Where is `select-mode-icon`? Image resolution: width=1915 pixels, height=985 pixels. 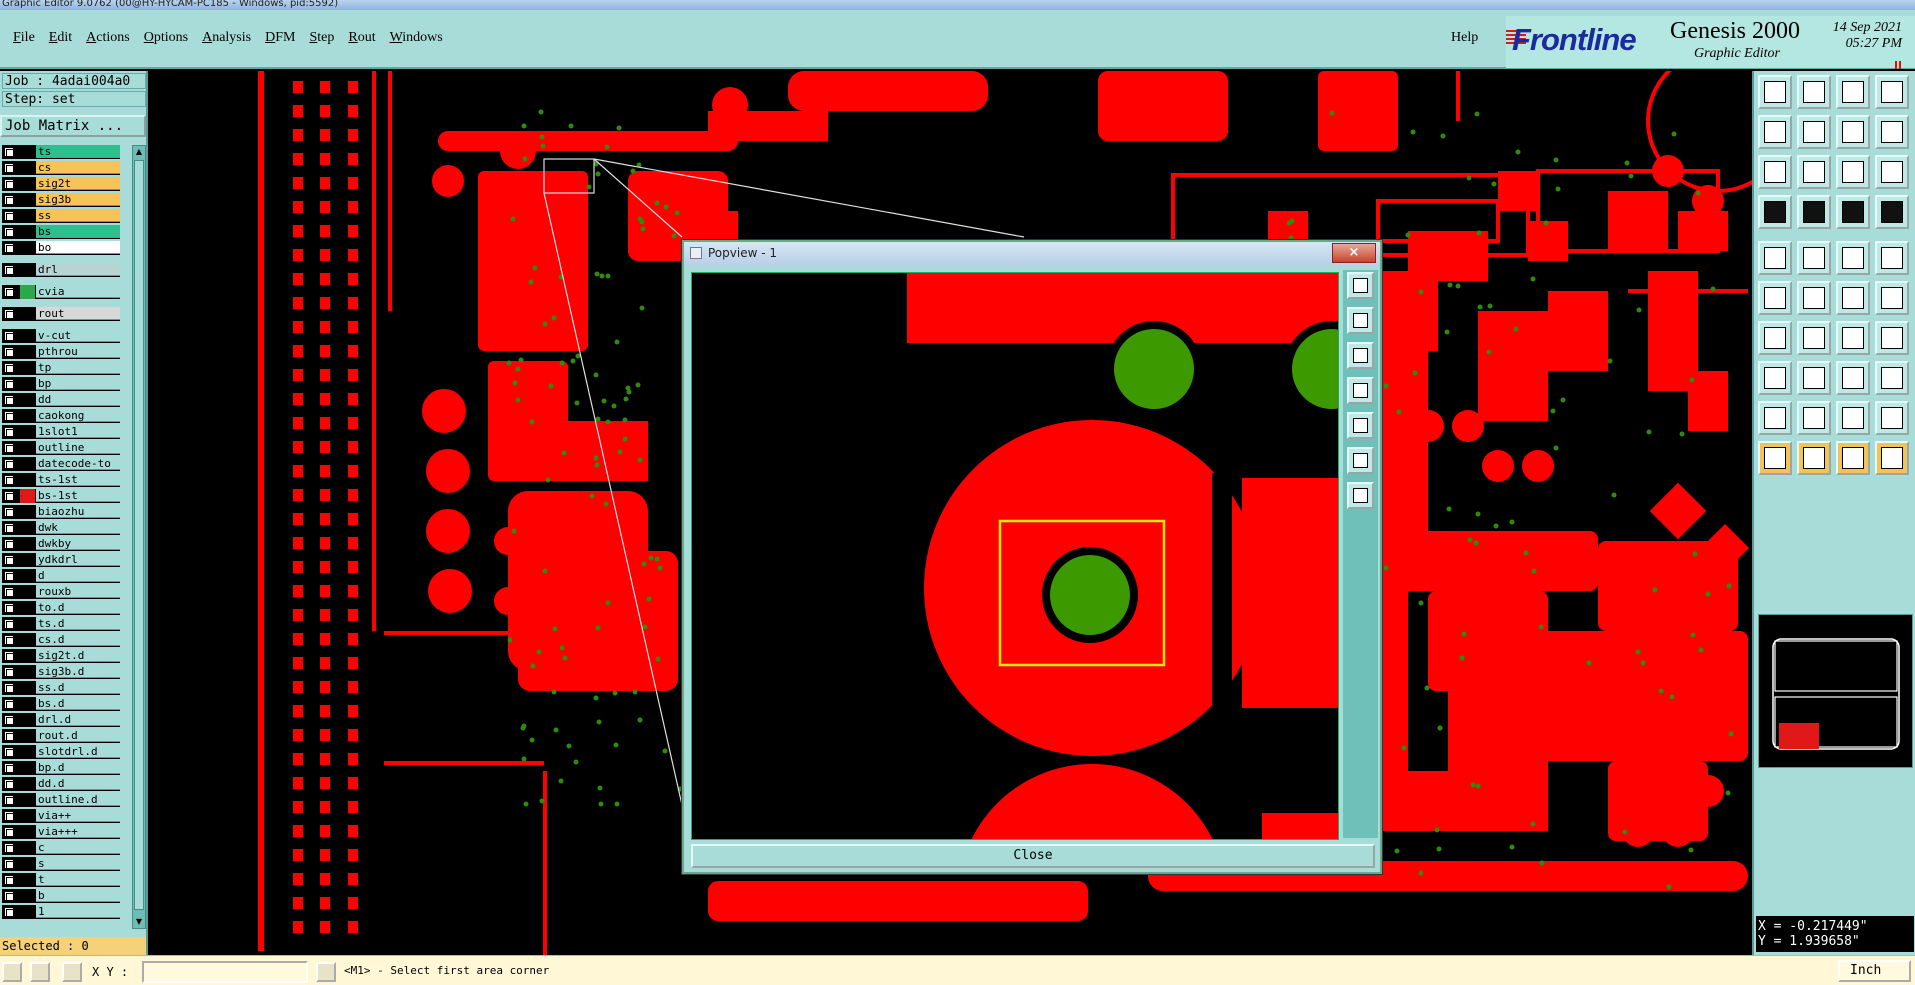 select-mode-icon is located at coordinates (12, 972).